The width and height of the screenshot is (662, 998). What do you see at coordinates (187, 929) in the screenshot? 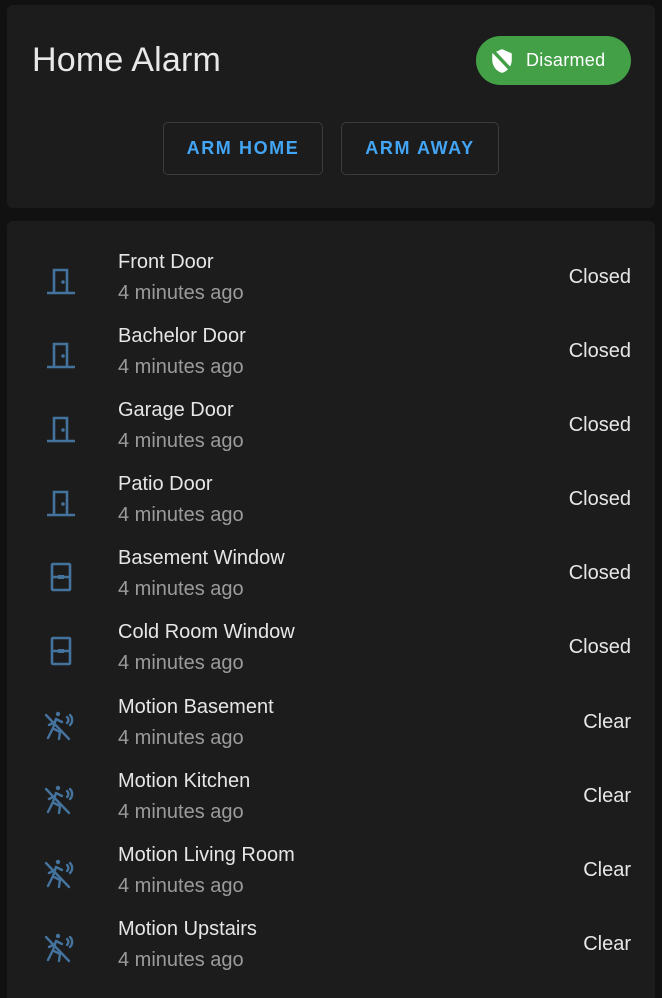
I see `entity-name: Motion Upstairs` at bounding box center [187, 929].